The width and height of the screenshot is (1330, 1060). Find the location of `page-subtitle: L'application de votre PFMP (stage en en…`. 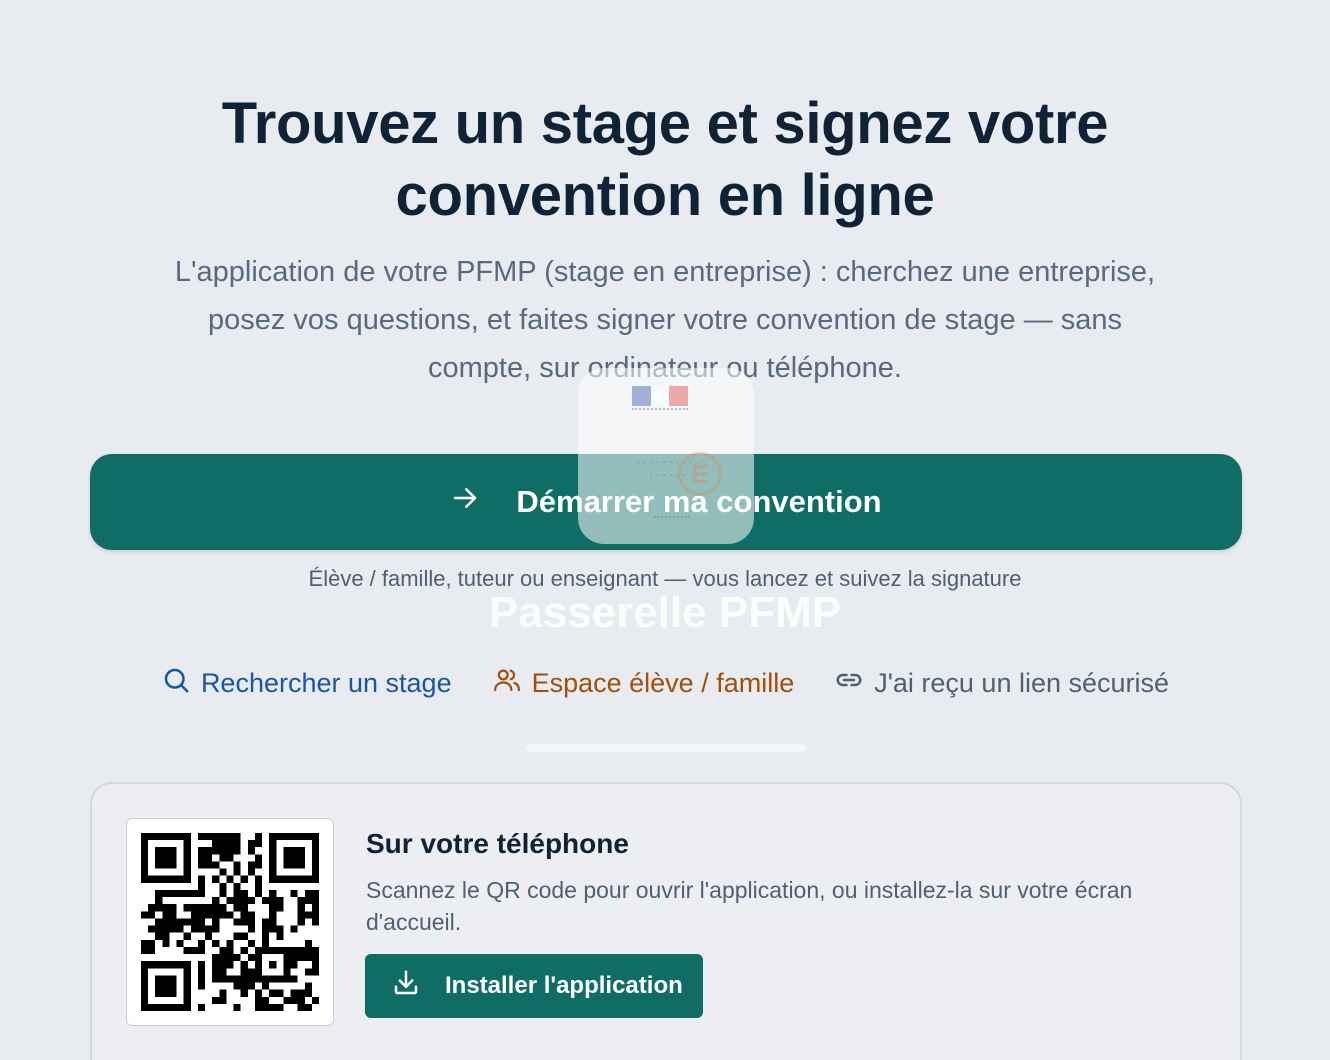

page-subtitle: L'application de votre PFMP (stage en en… is located at coordinates (665, 320).